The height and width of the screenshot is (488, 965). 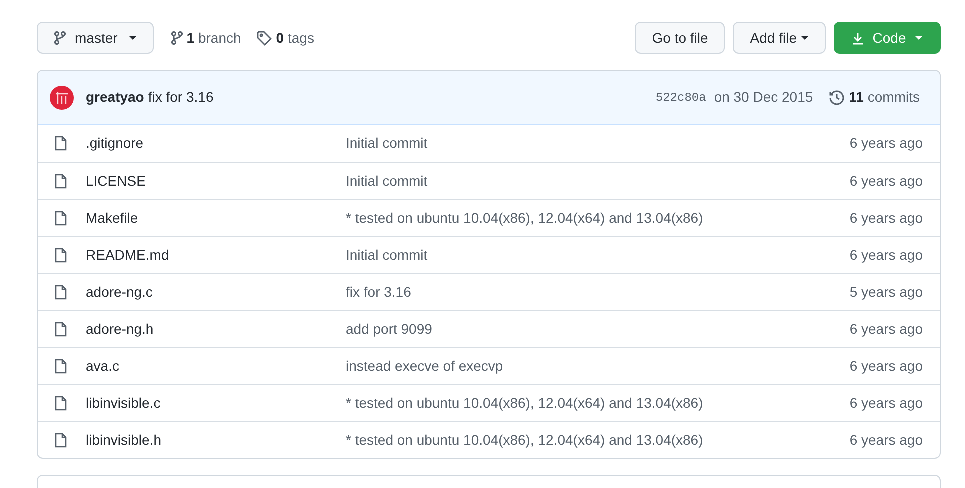 What do you see at coordinates (681, 97) in the screenshot?
I see `commit-sha: 522c80a` at bounding box center [681, 97].